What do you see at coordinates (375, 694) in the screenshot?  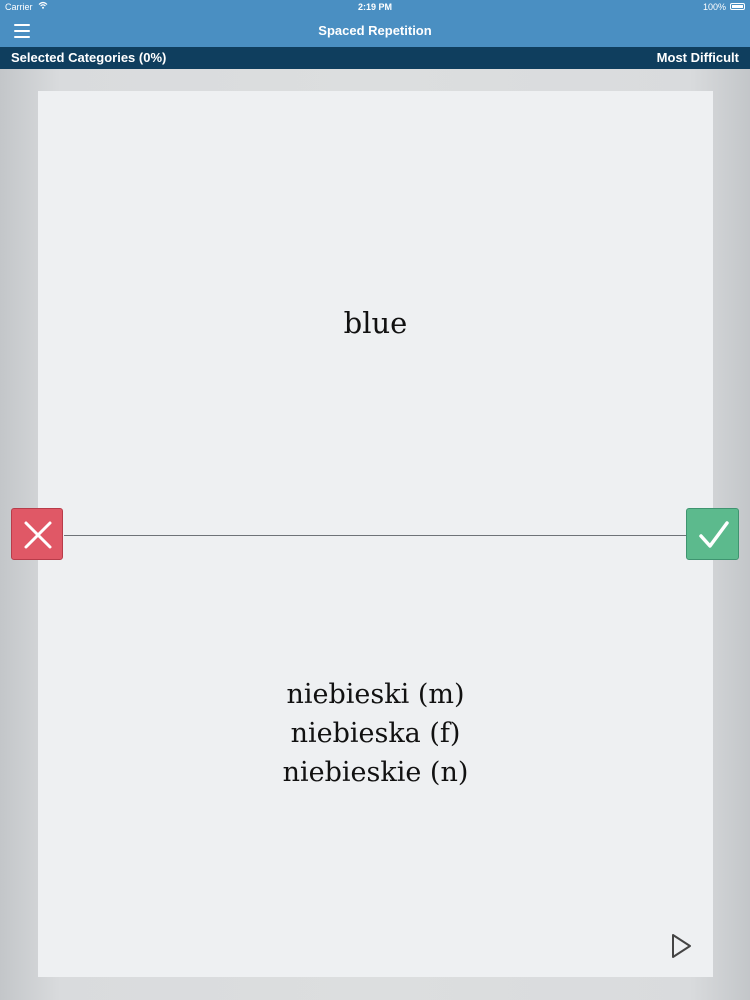 I see `translation-masculine: niebieski (m)` at bounding box center [375, 694].